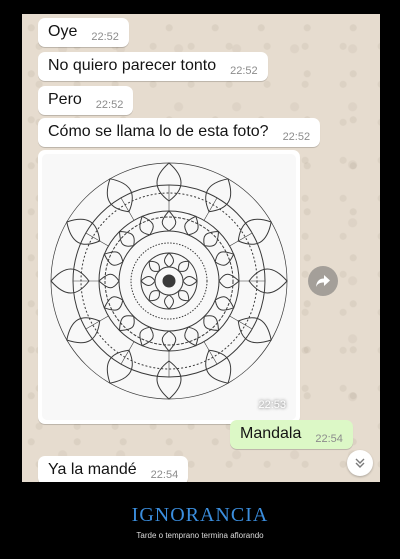 Image resolution: width=400 pixels, height=559 pixels. Describe the element at coordinates (92, 469) in the screenshot. I see `message-text: Ya la mandé` at that location.